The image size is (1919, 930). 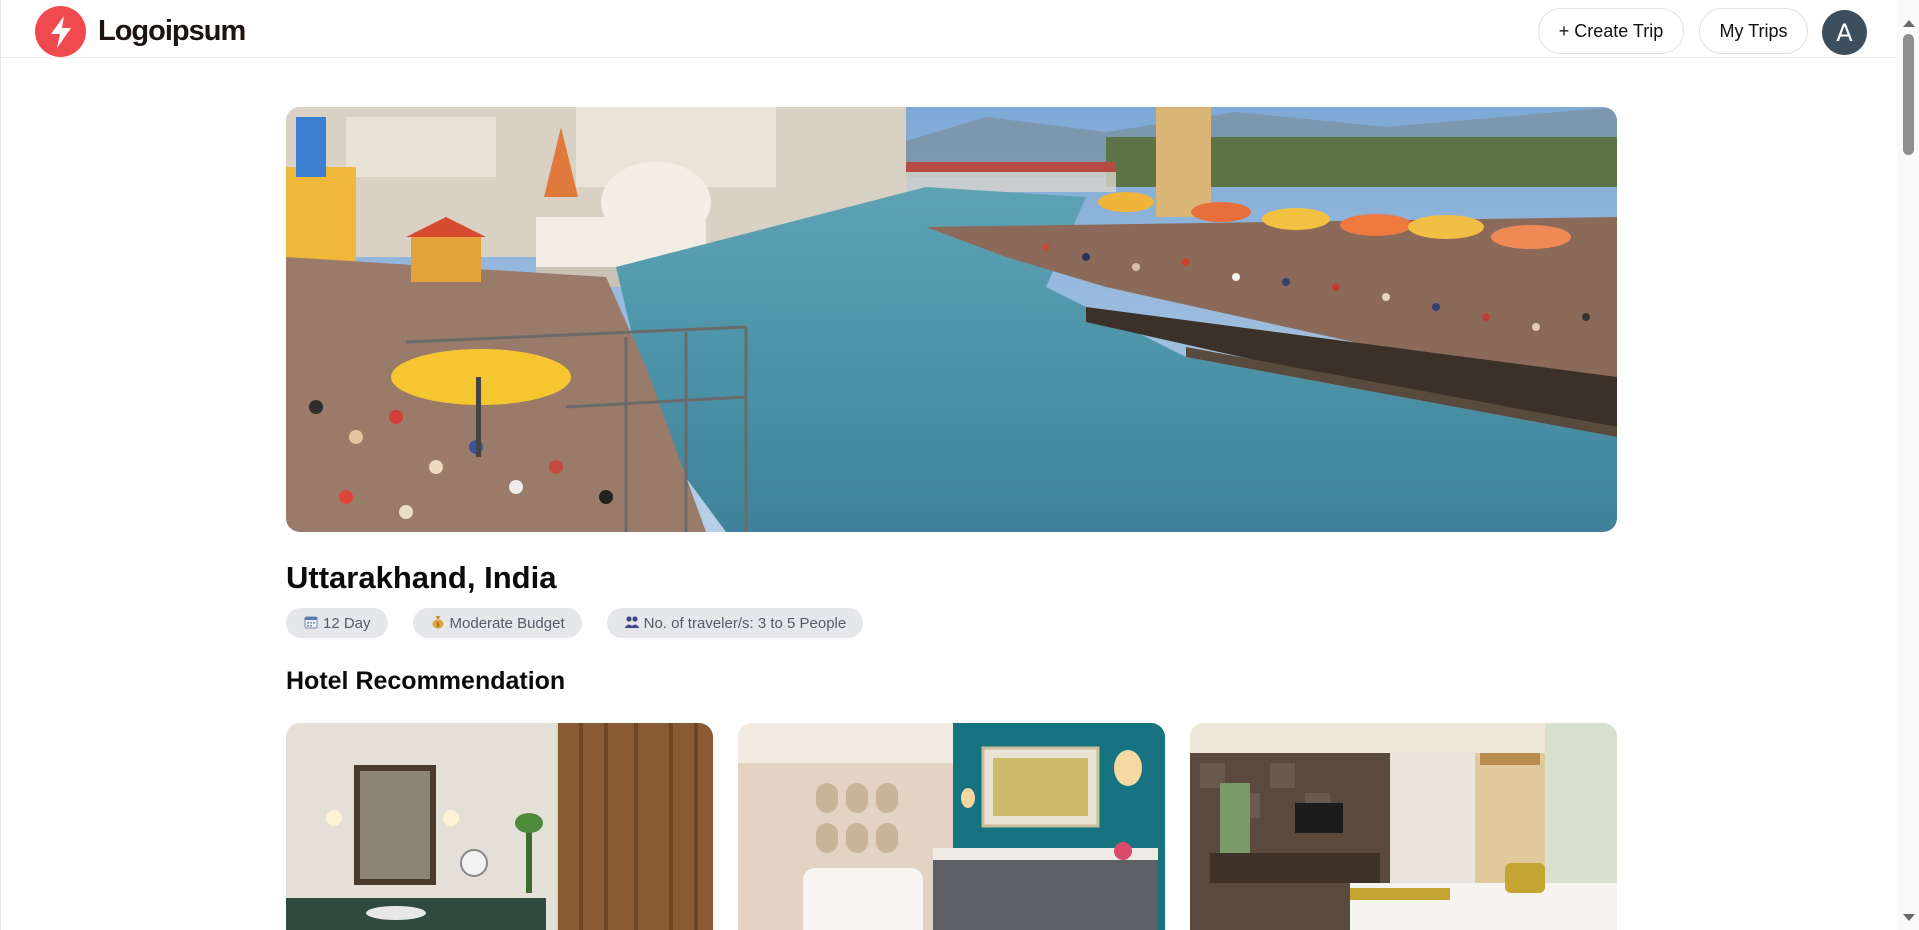 I want to click on logo: Logoipsum, so click(x=140, y=31).